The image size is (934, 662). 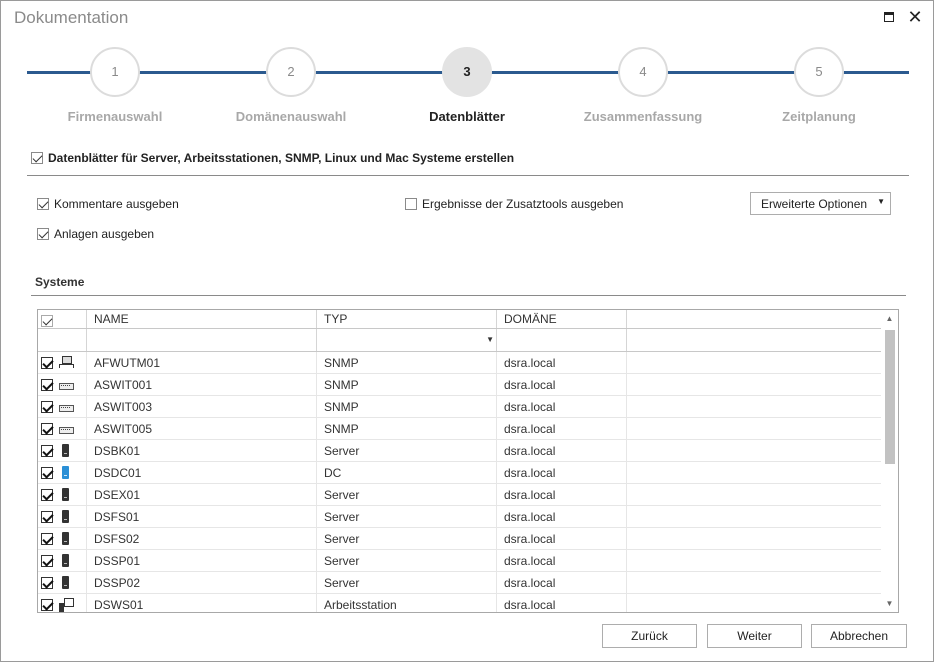 I want to click on column-header-domain: DOMÄNE, so click(x=562, y=319).